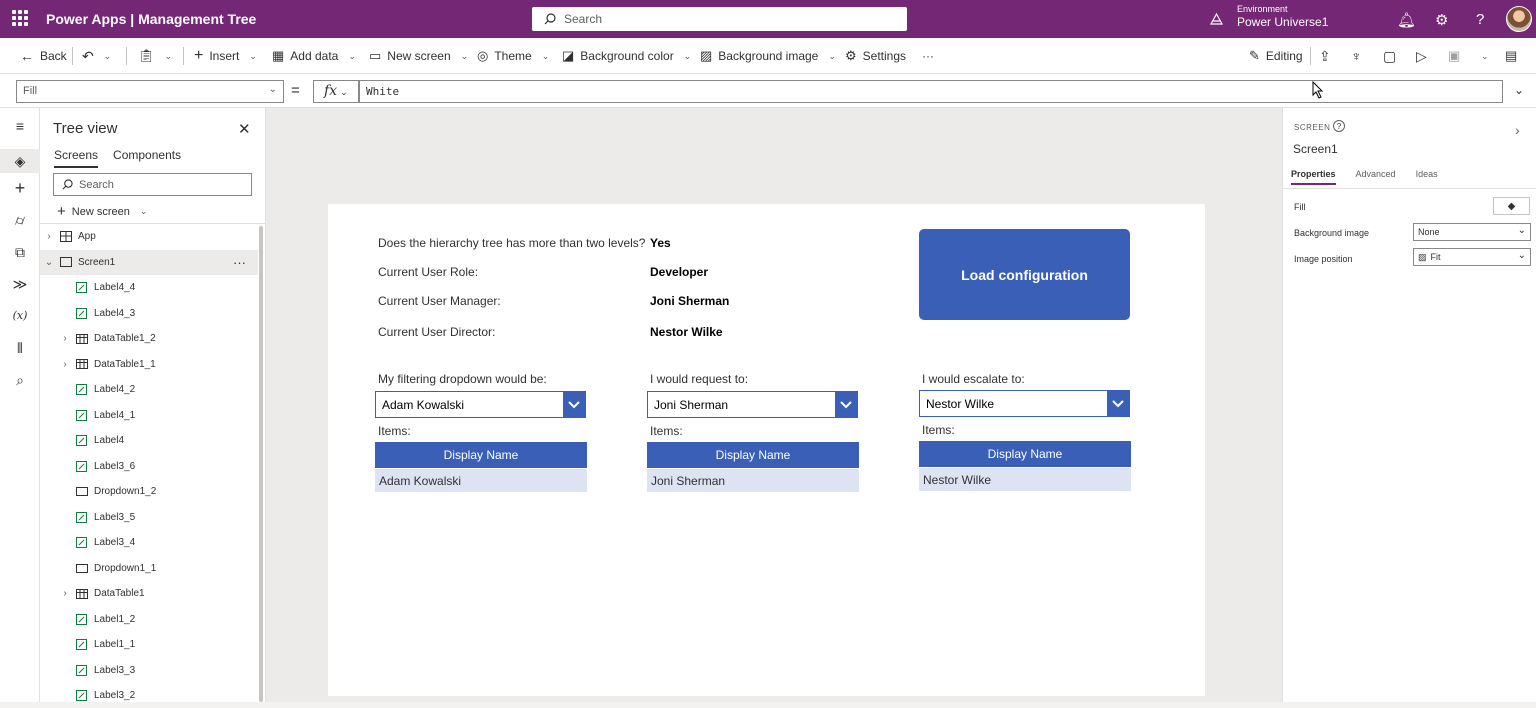  Describe the element at coordinates (1480, 19) in the screenshot. I see `help-icon: ?` at that location.